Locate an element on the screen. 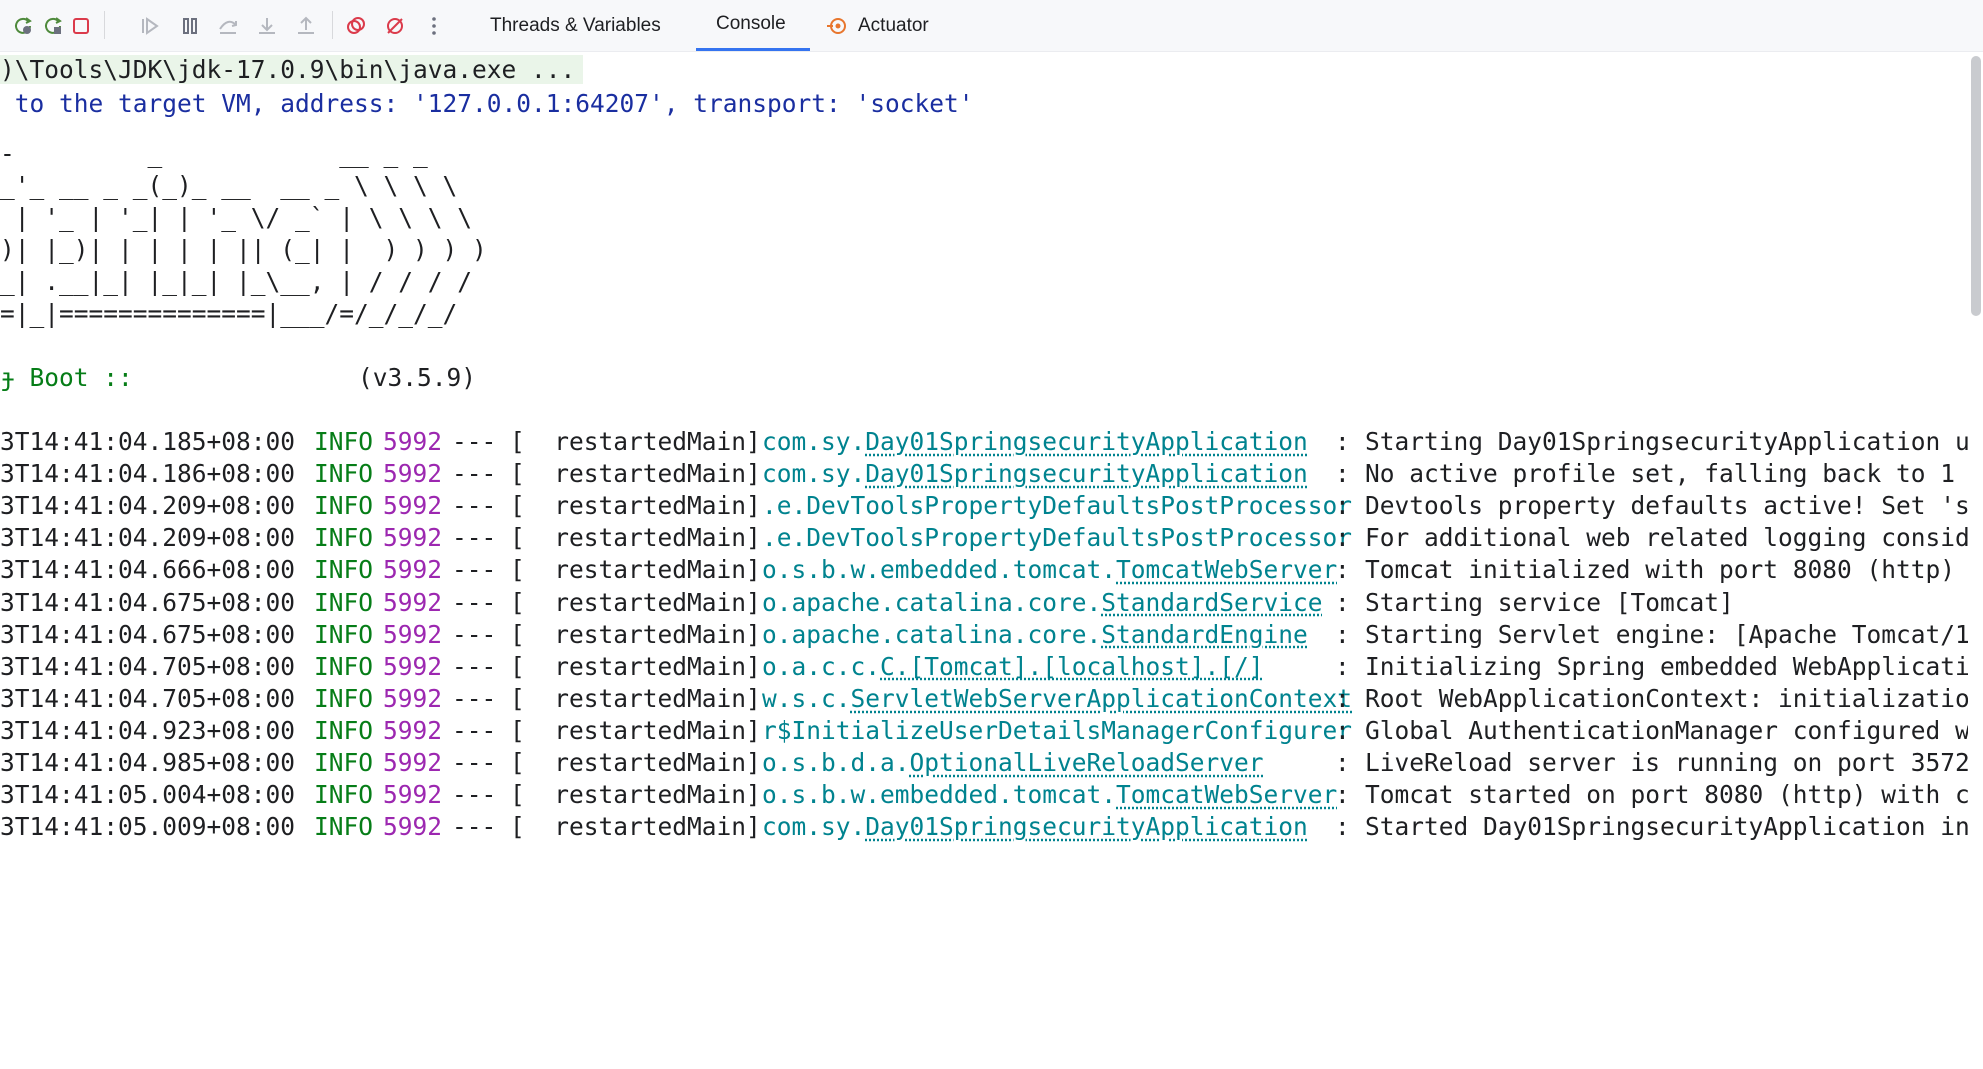 This screenshot has height=1069, width=1983. log-thread: [ restartedMain] is located at coordinates (635, 827).